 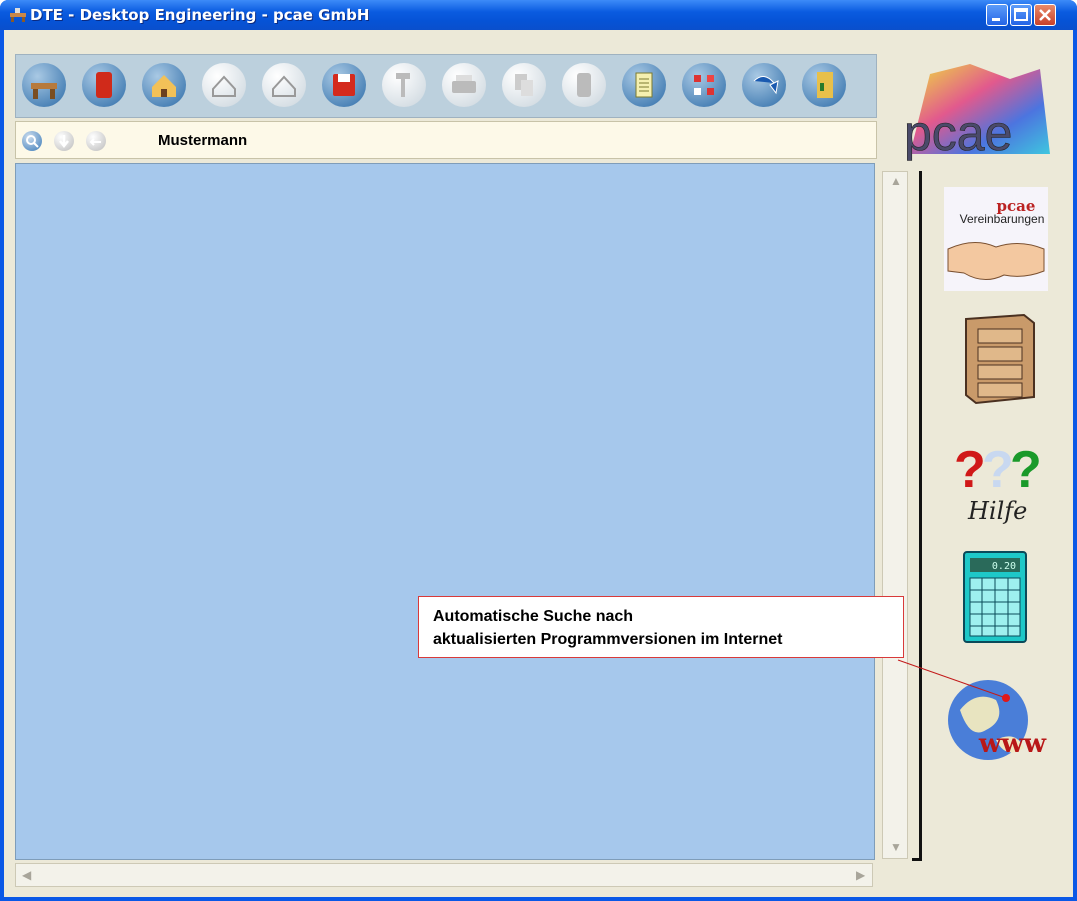 What do you see at coordinates (920, 516) in the screenshot?
I see `sidebar-divider` at bounding box center [920, 516].